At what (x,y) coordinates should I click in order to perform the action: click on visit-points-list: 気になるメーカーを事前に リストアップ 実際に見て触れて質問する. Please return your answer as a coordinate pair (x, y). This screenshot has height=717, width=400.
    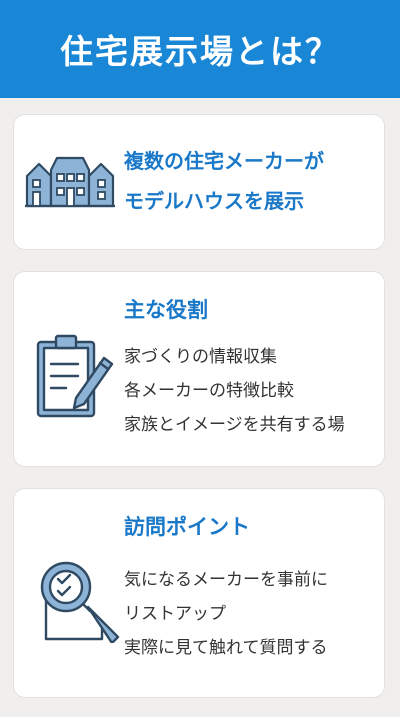
    Looking at the image, I should click on (226, 614).